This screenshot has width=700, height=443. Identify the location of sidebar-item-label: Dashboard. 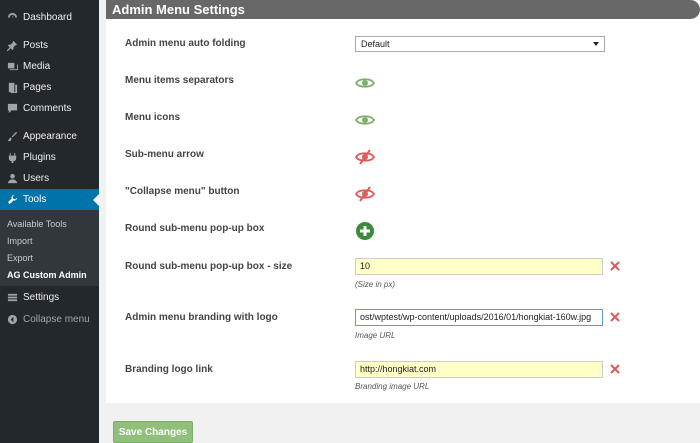
(47, 17).